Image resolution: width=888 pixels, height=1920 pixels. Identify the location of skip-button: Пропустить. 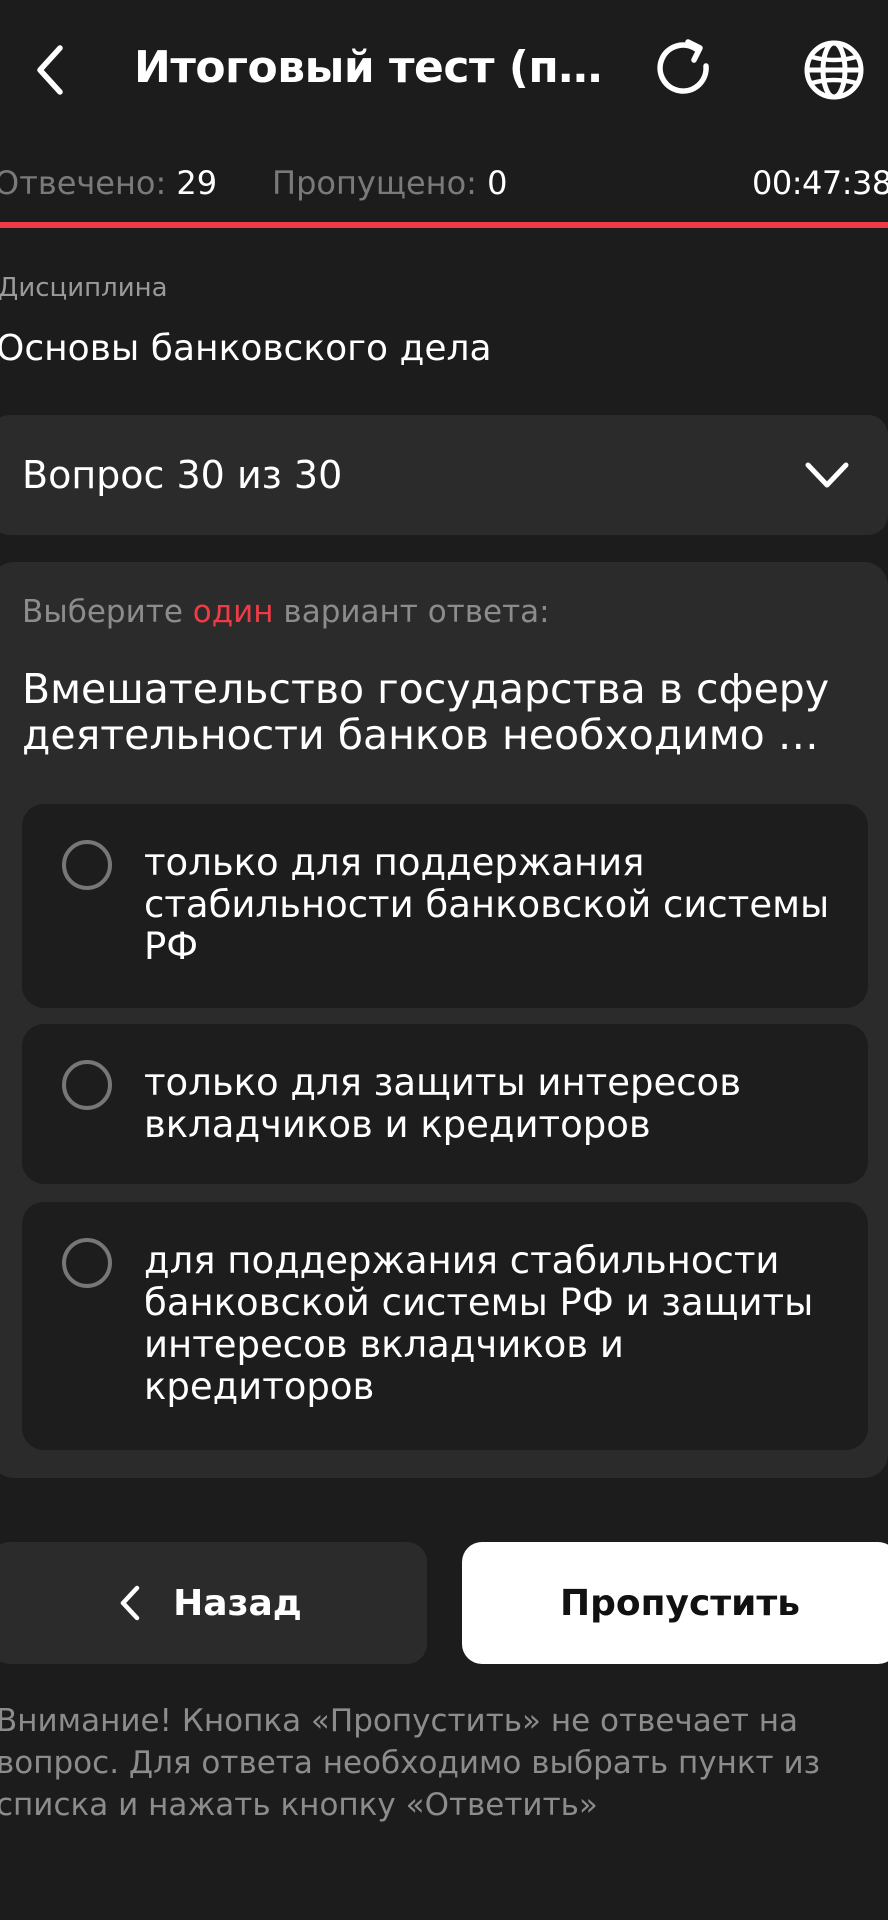
(675, 1603).